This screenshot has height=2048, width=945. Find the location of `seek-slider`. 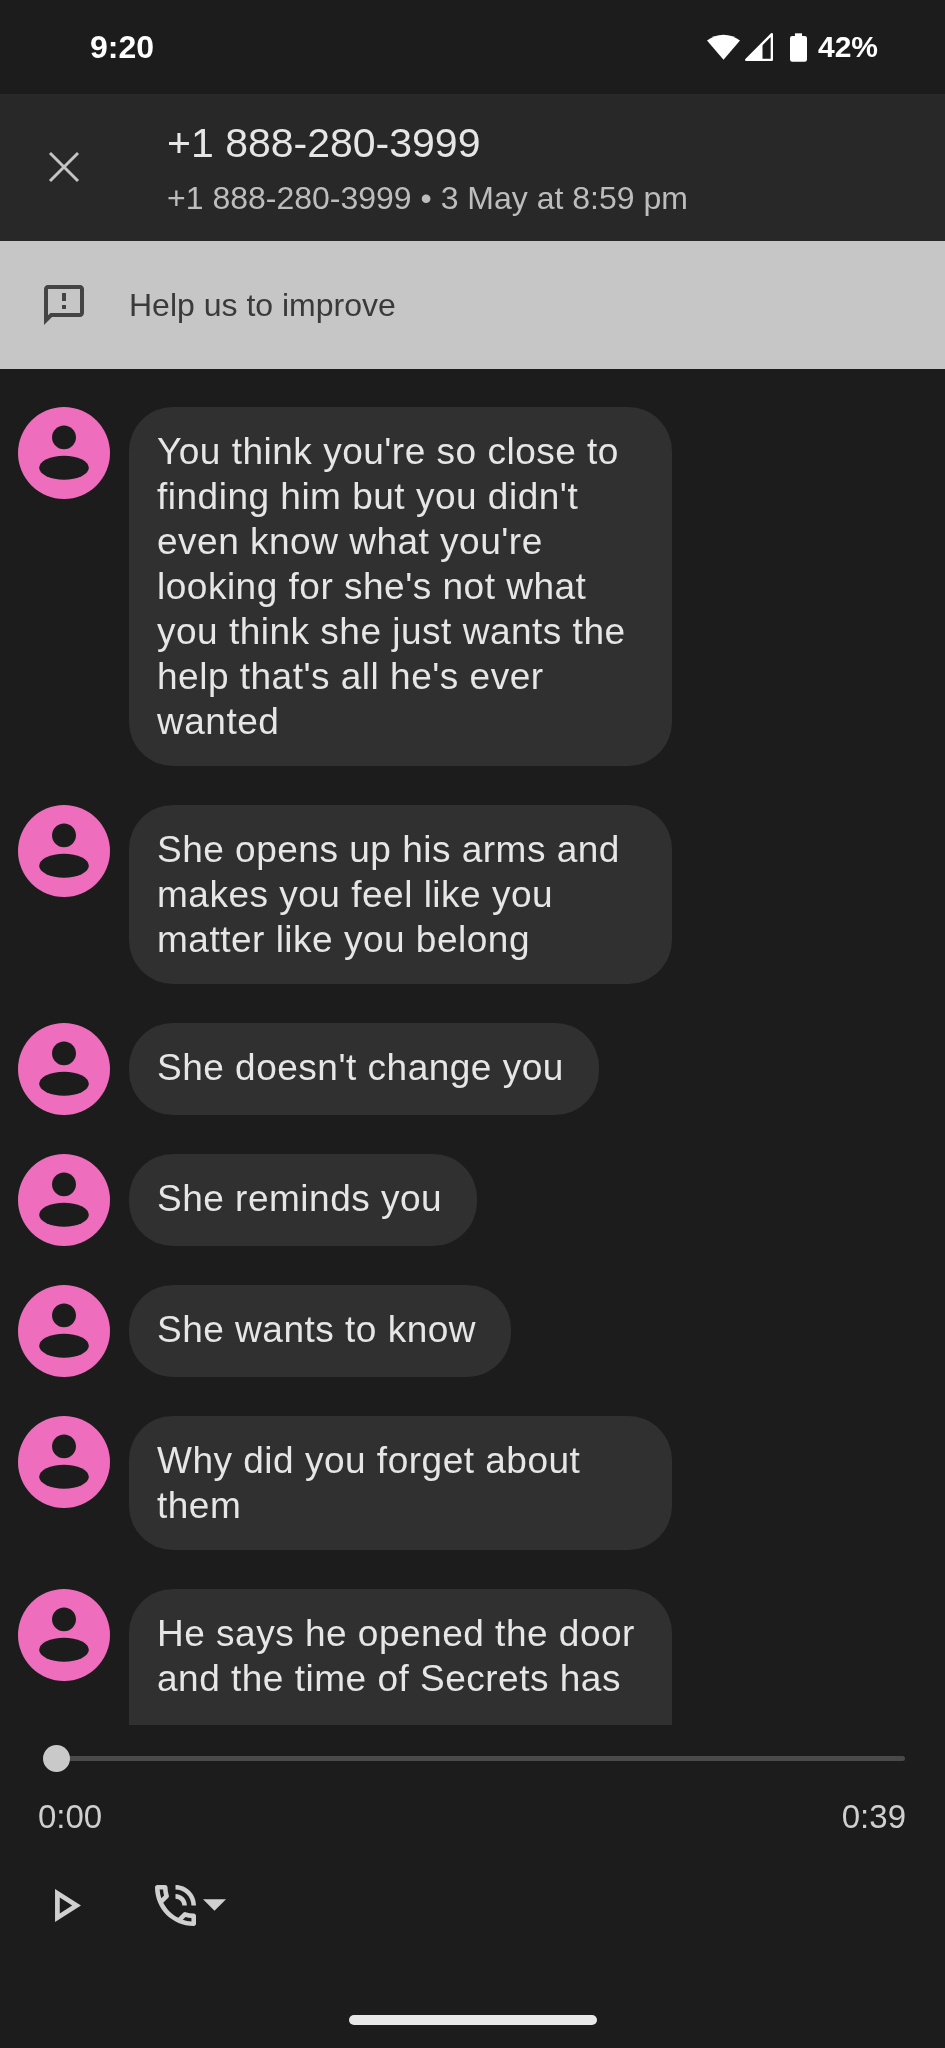

seek-slider is located at coordinates (474, 1758).